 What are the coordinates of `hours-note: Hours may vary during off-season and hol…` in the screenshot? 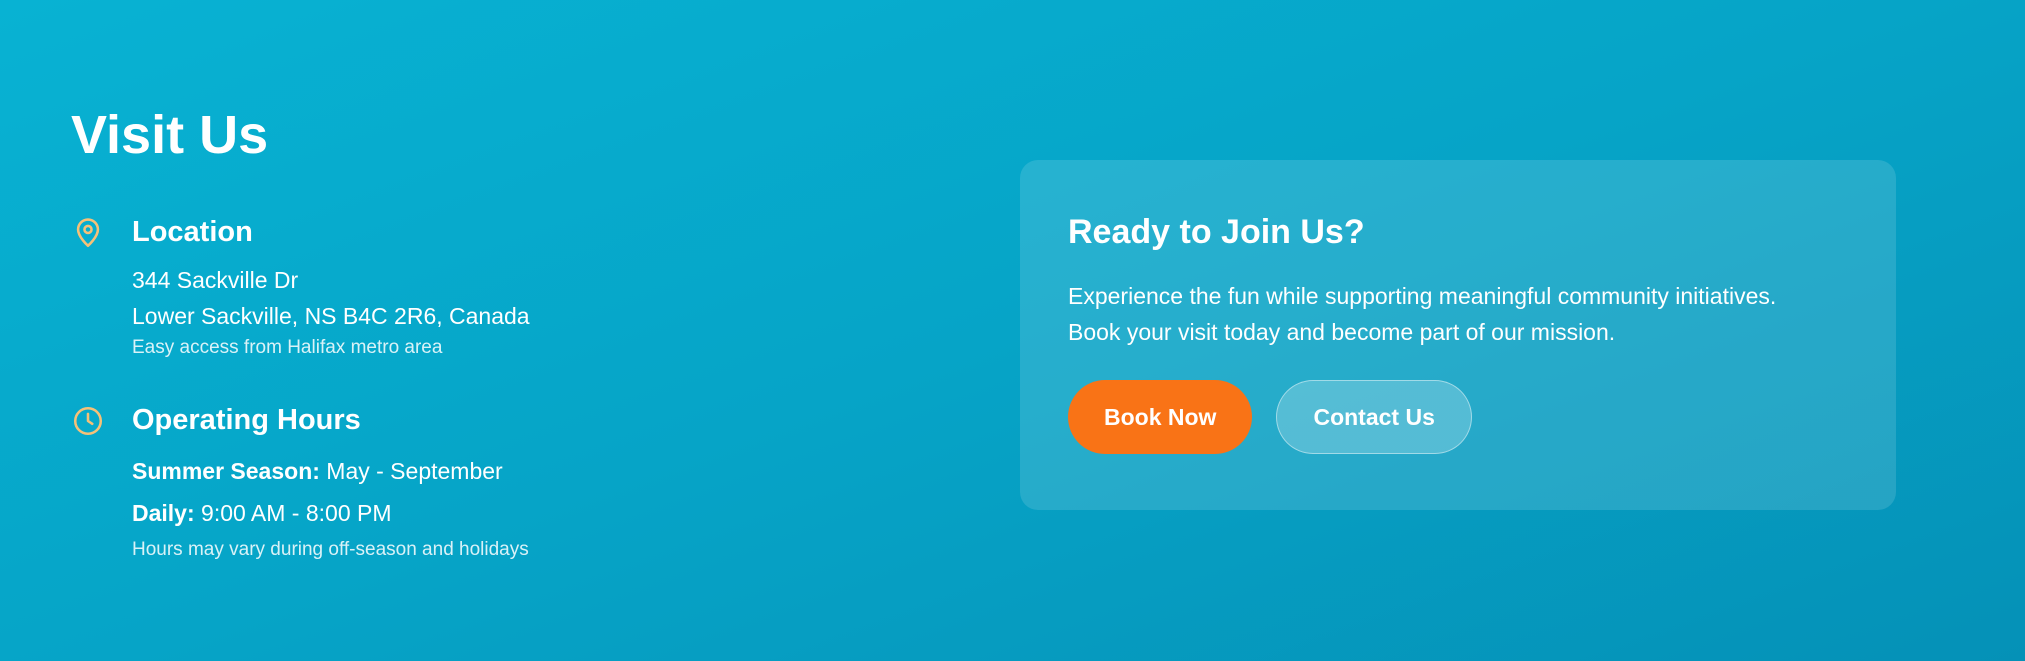 It's located at (330, 549).